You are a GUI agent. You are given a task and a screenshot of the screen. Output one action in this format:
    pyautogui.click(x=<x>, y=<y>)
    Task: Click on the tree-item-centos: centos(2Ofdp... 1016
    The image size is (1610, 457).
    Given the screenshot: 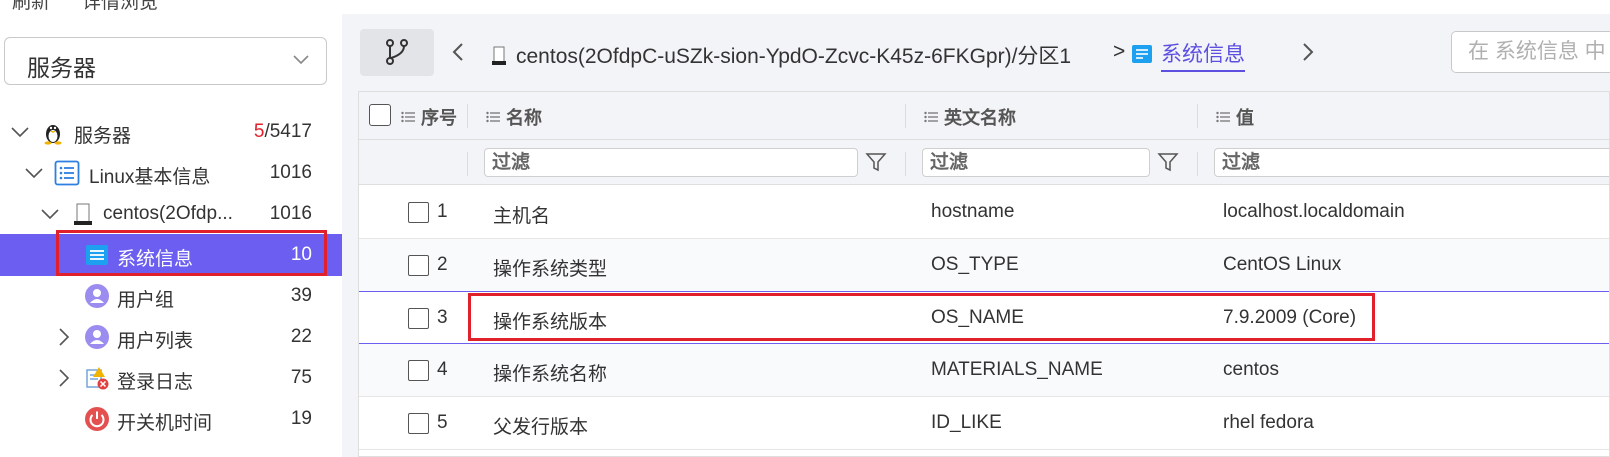 What is the action you would take?
    pyautogui.click(x=171, y=214)
    